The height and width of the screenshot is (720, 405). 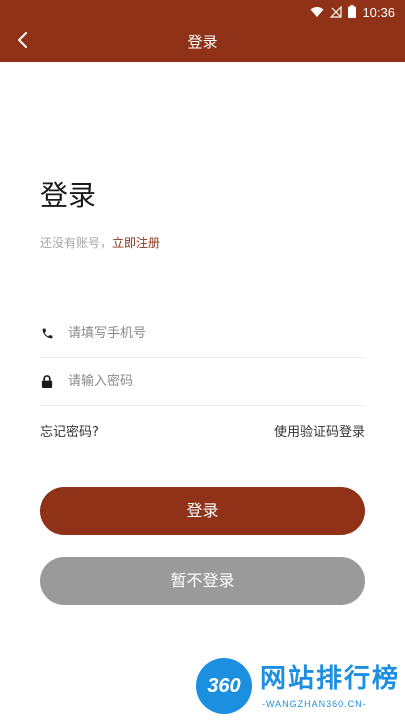 I want to click on sms-login-link: 使用验证码登录, so click(x=319, y=433).